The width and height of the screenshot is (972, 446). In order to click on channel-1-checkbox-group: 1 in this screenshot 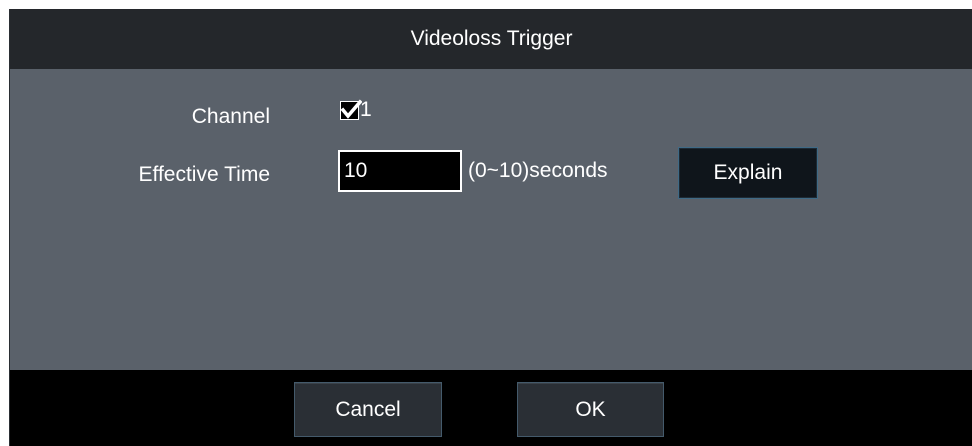, I will do `click(356, 110)`.